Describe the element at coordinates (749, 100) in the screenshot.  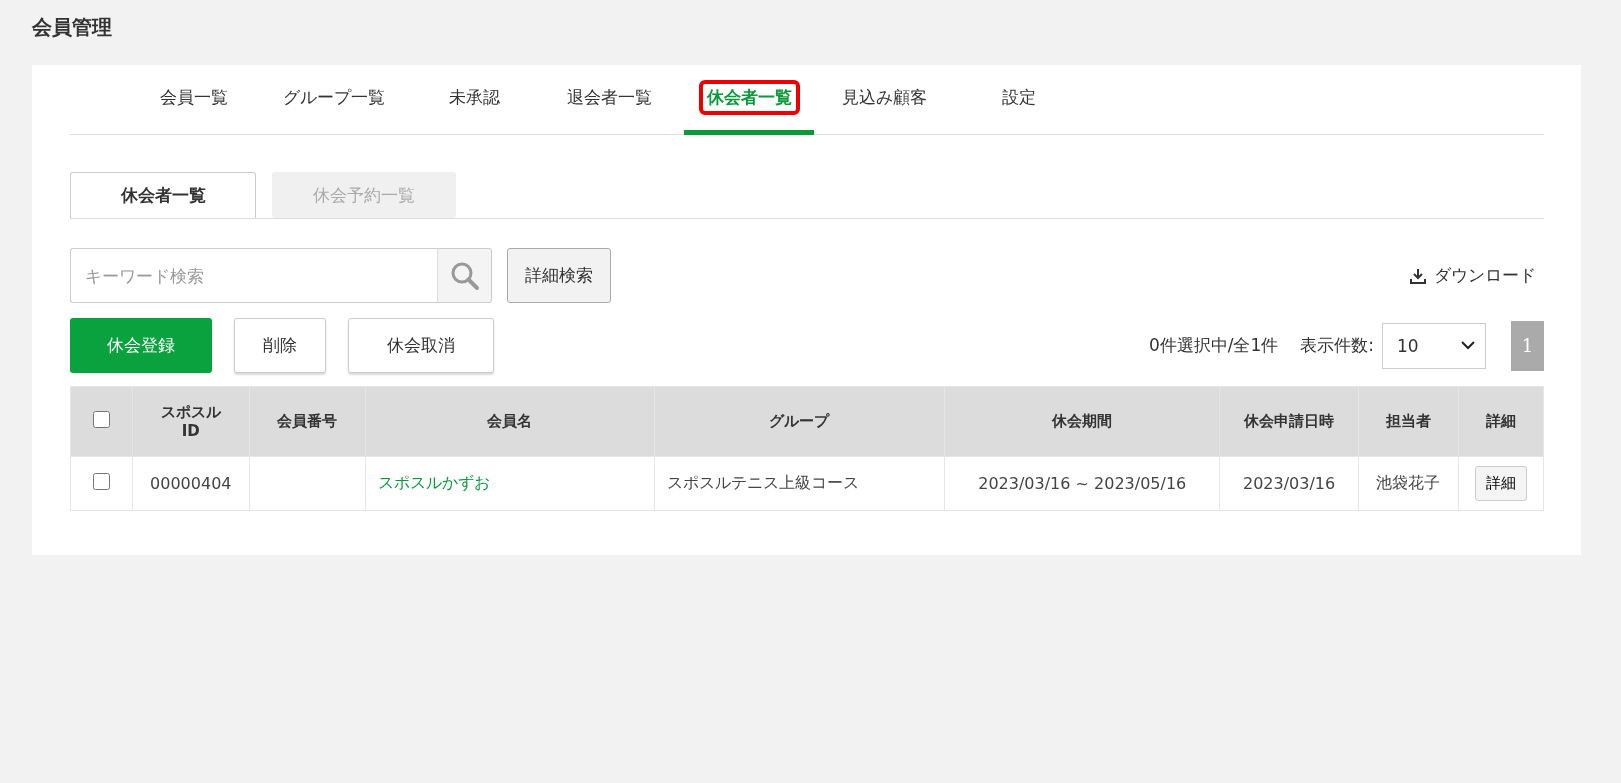
I see `nav-tab: 休会者一覧` at that location.